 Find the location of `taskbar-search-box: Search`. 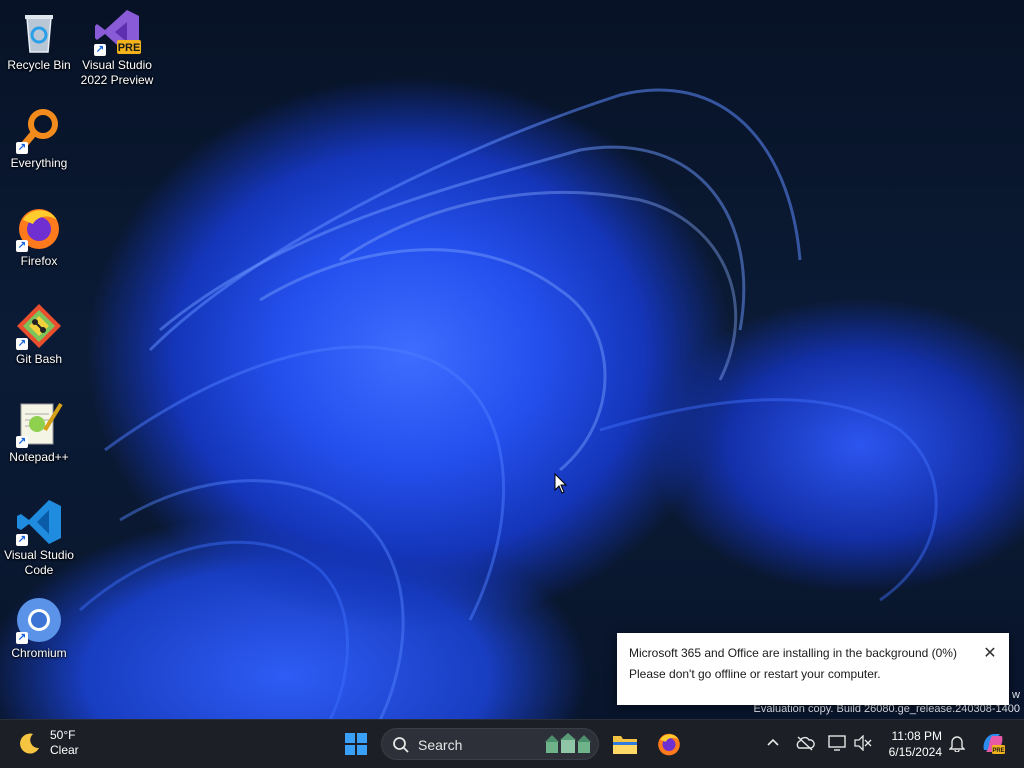

taskbar-search-box: Search is located at coordinates (490, 744).